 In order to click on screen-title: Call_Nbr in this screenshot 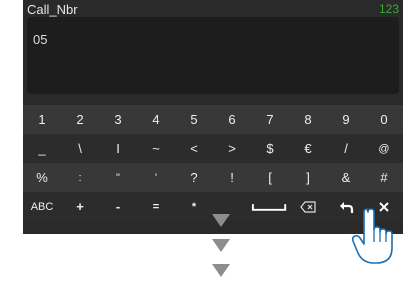, I will do `click(52, 9)`.